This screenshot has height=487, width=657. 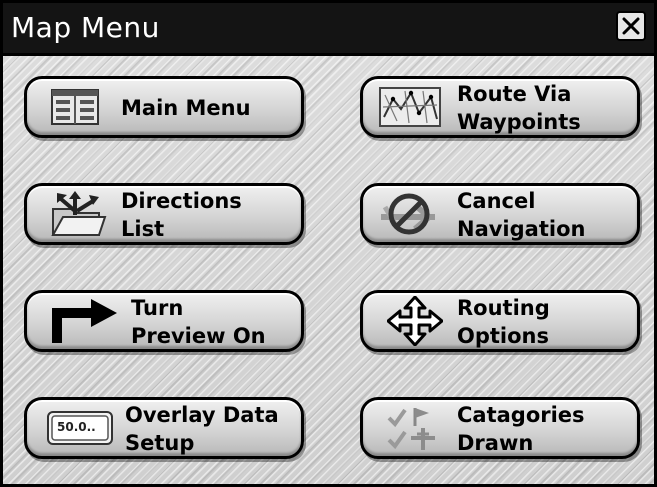 I want to click on cancel-navigation-button: Cancel Navigation, so click(x=500, y=214).